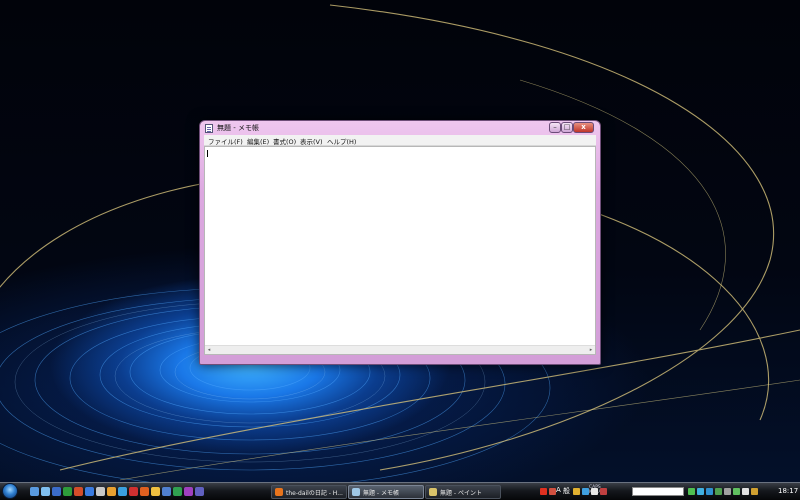  I want to click on clock: 18:17, so click(788, 491).